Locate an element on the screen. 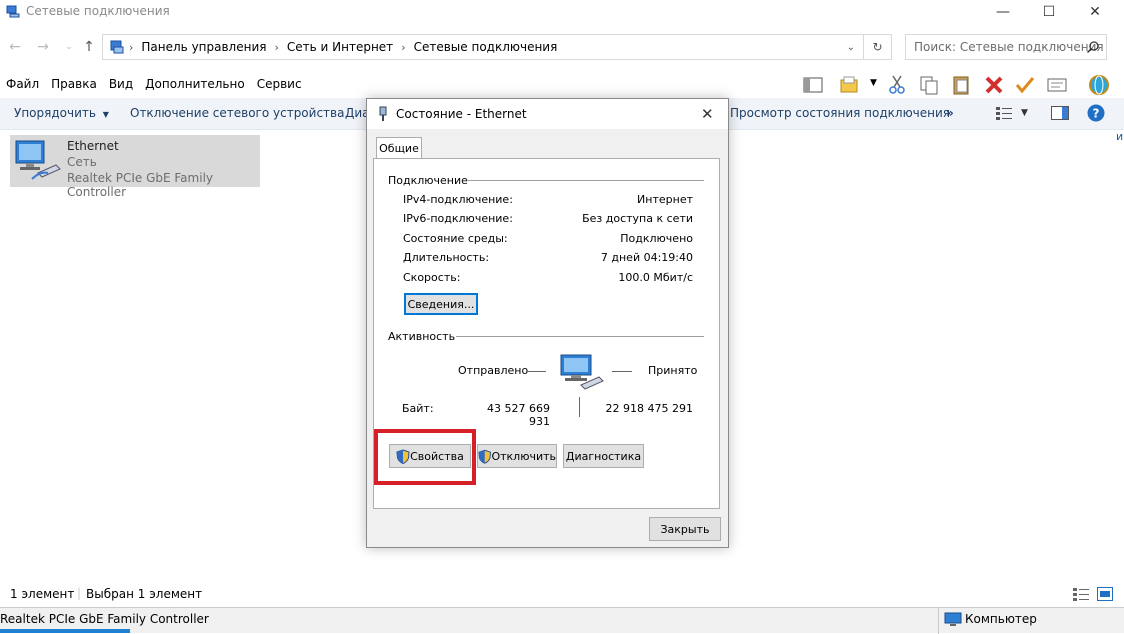 The width and height of the screenshot is (1124, 634). menu-bar: Файл Правка Вид Дополнительно Сервис is located at coordinates (154, 84).